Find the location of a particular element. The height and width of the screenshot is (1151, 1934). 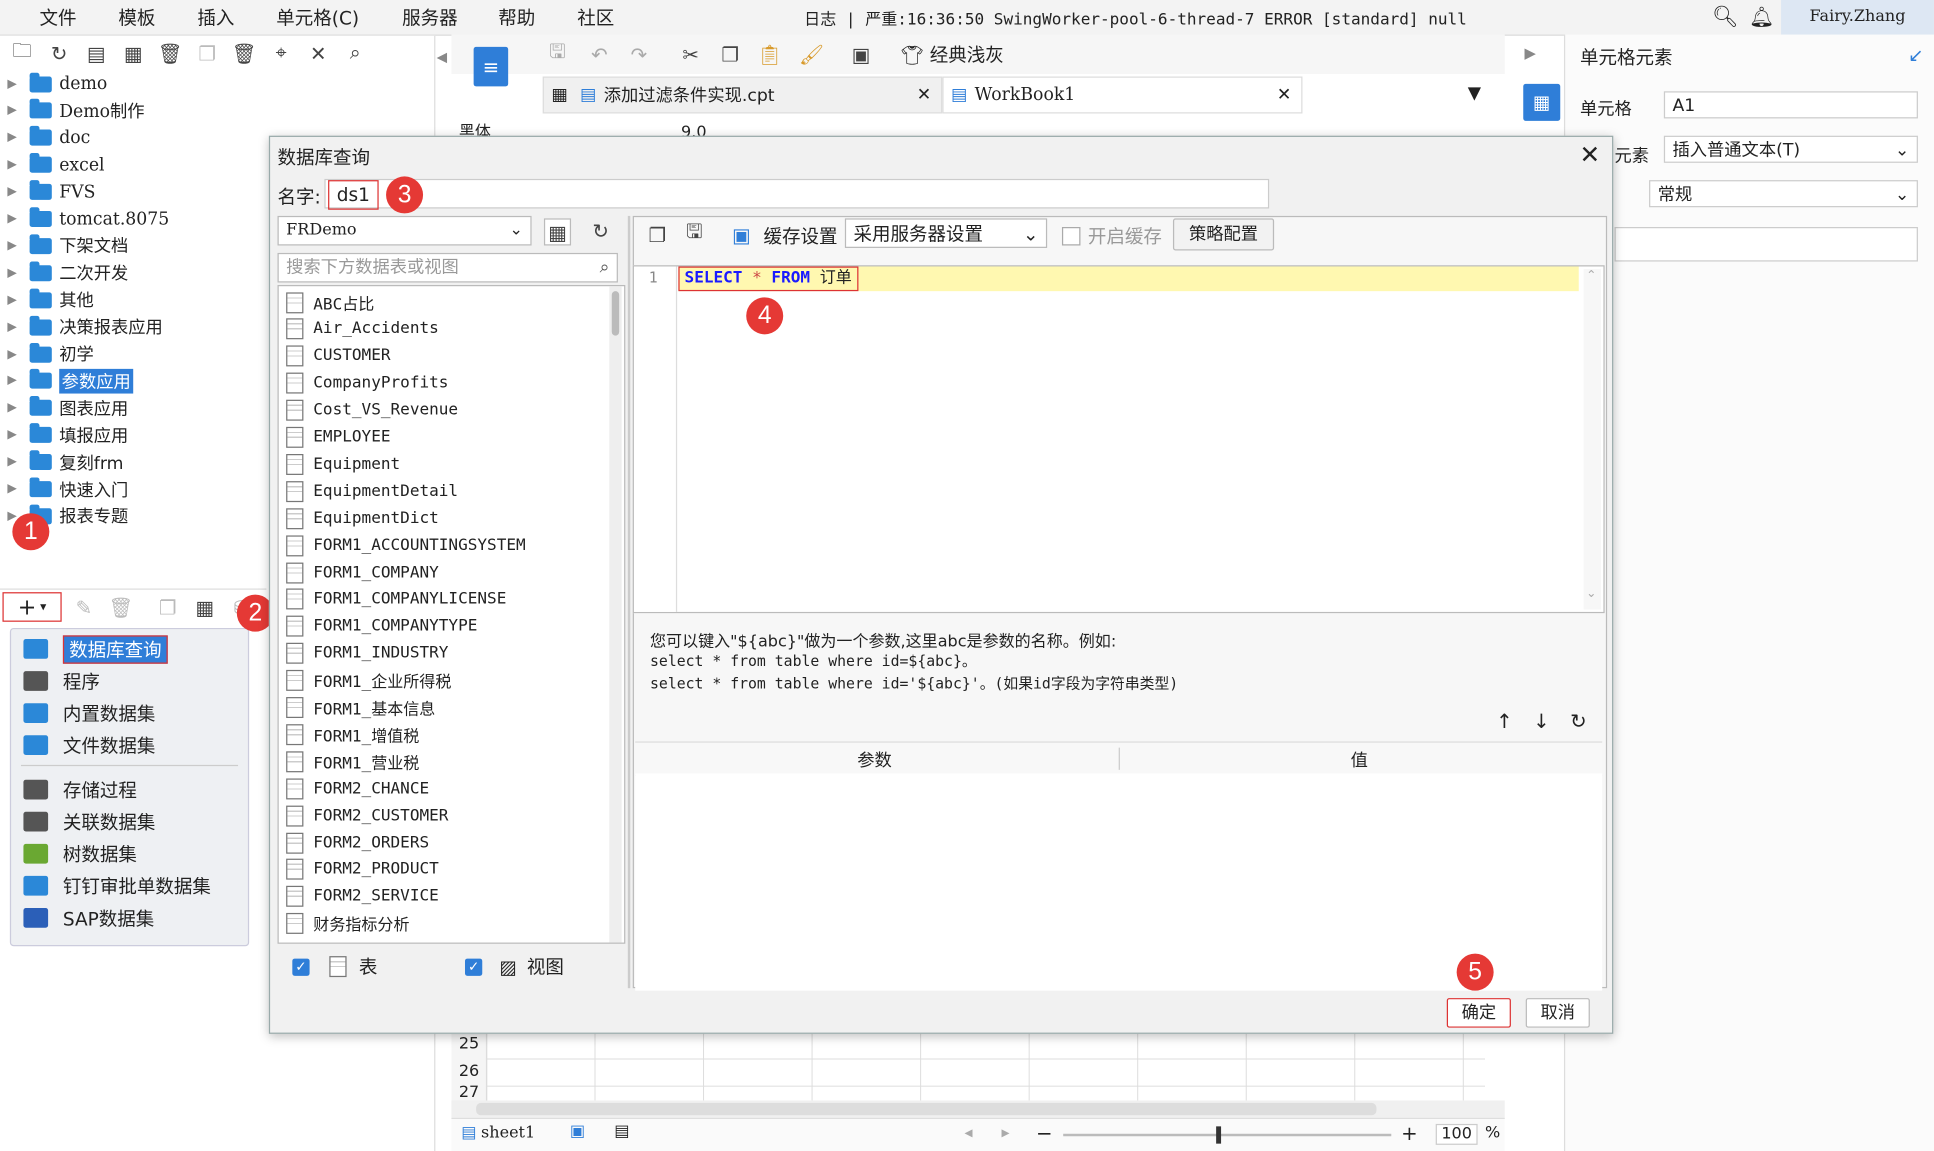

dataset-type-item: 数据库查询 is located at coordinates (95, 649).